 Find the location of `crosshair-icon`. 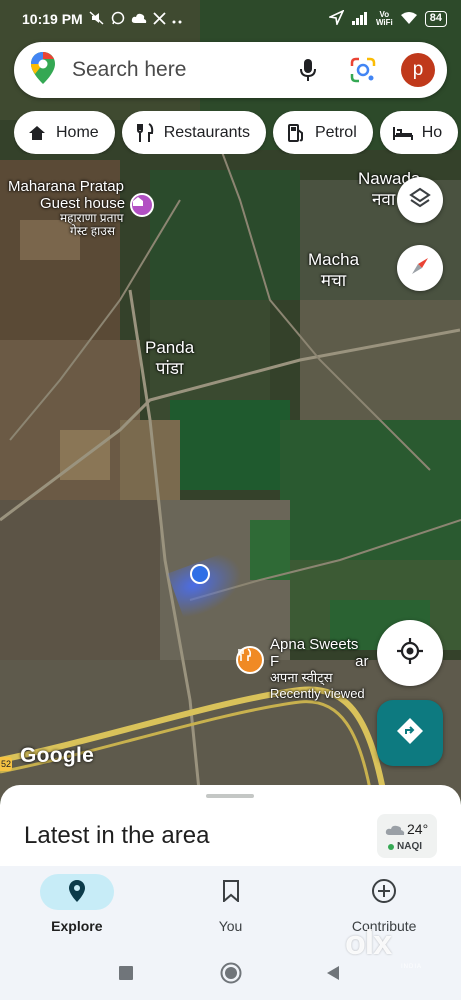

crosshair-icon is located at coordinates (410, 653).